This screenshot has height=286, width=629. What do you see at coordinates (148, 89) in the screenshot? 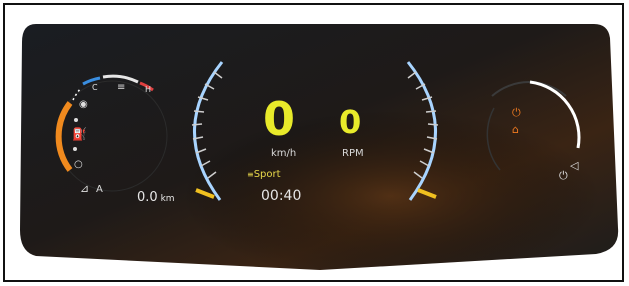
I see `temp-hot-label: H` at bounding box center [148, 89].